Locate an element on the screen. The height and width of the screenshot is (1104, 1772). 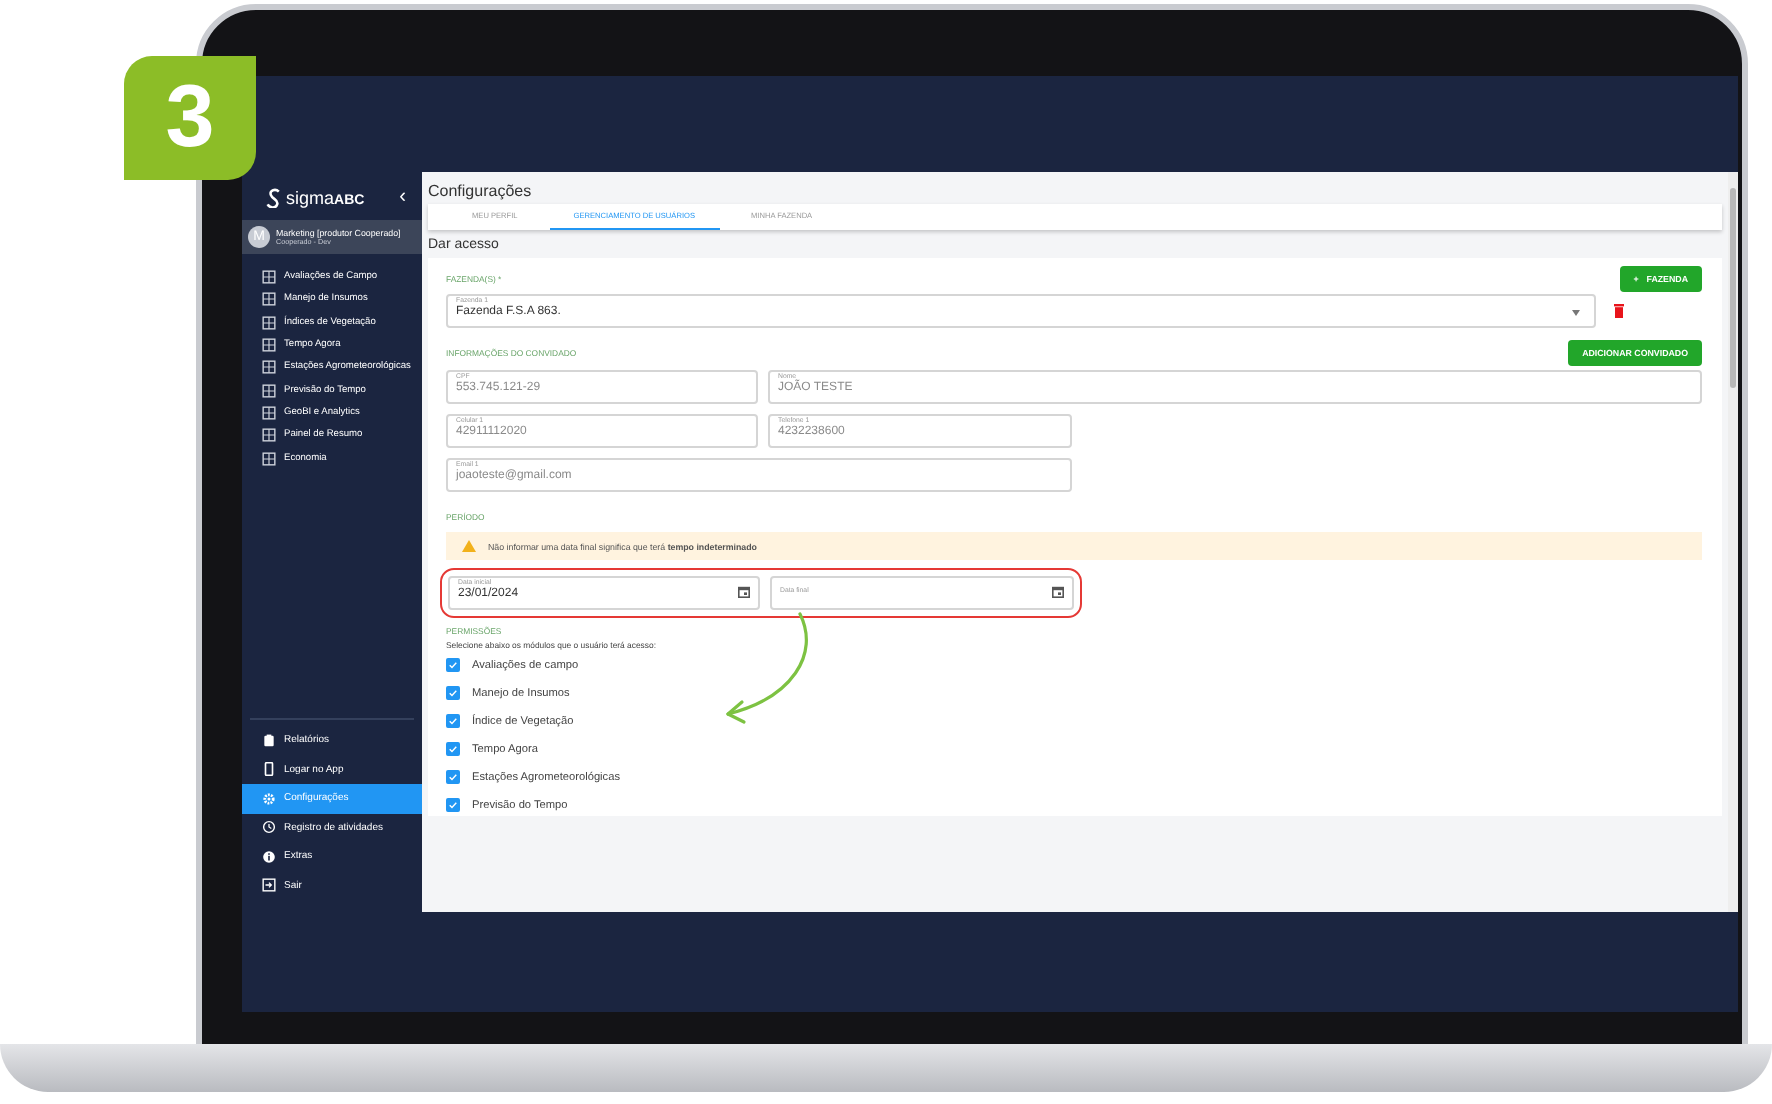
step-badge: 3 is located at coordinates (190, 118).